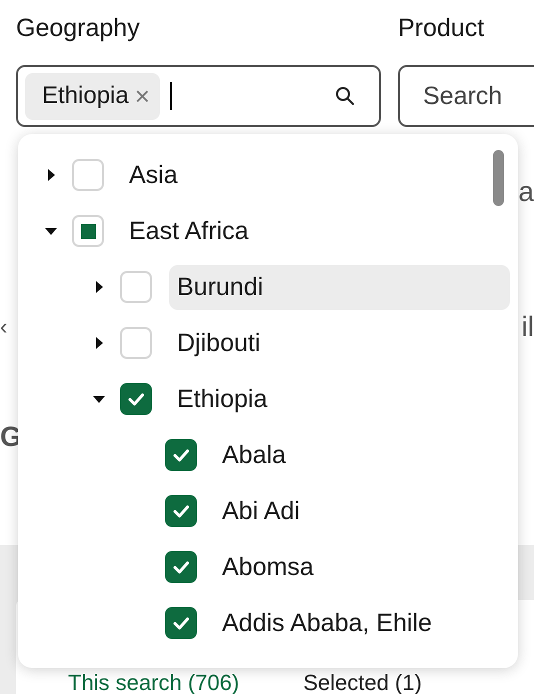  Describe the element at coordinates (85, 96) in the screenshot. I see `chip-label: Ethiopia` at that location.